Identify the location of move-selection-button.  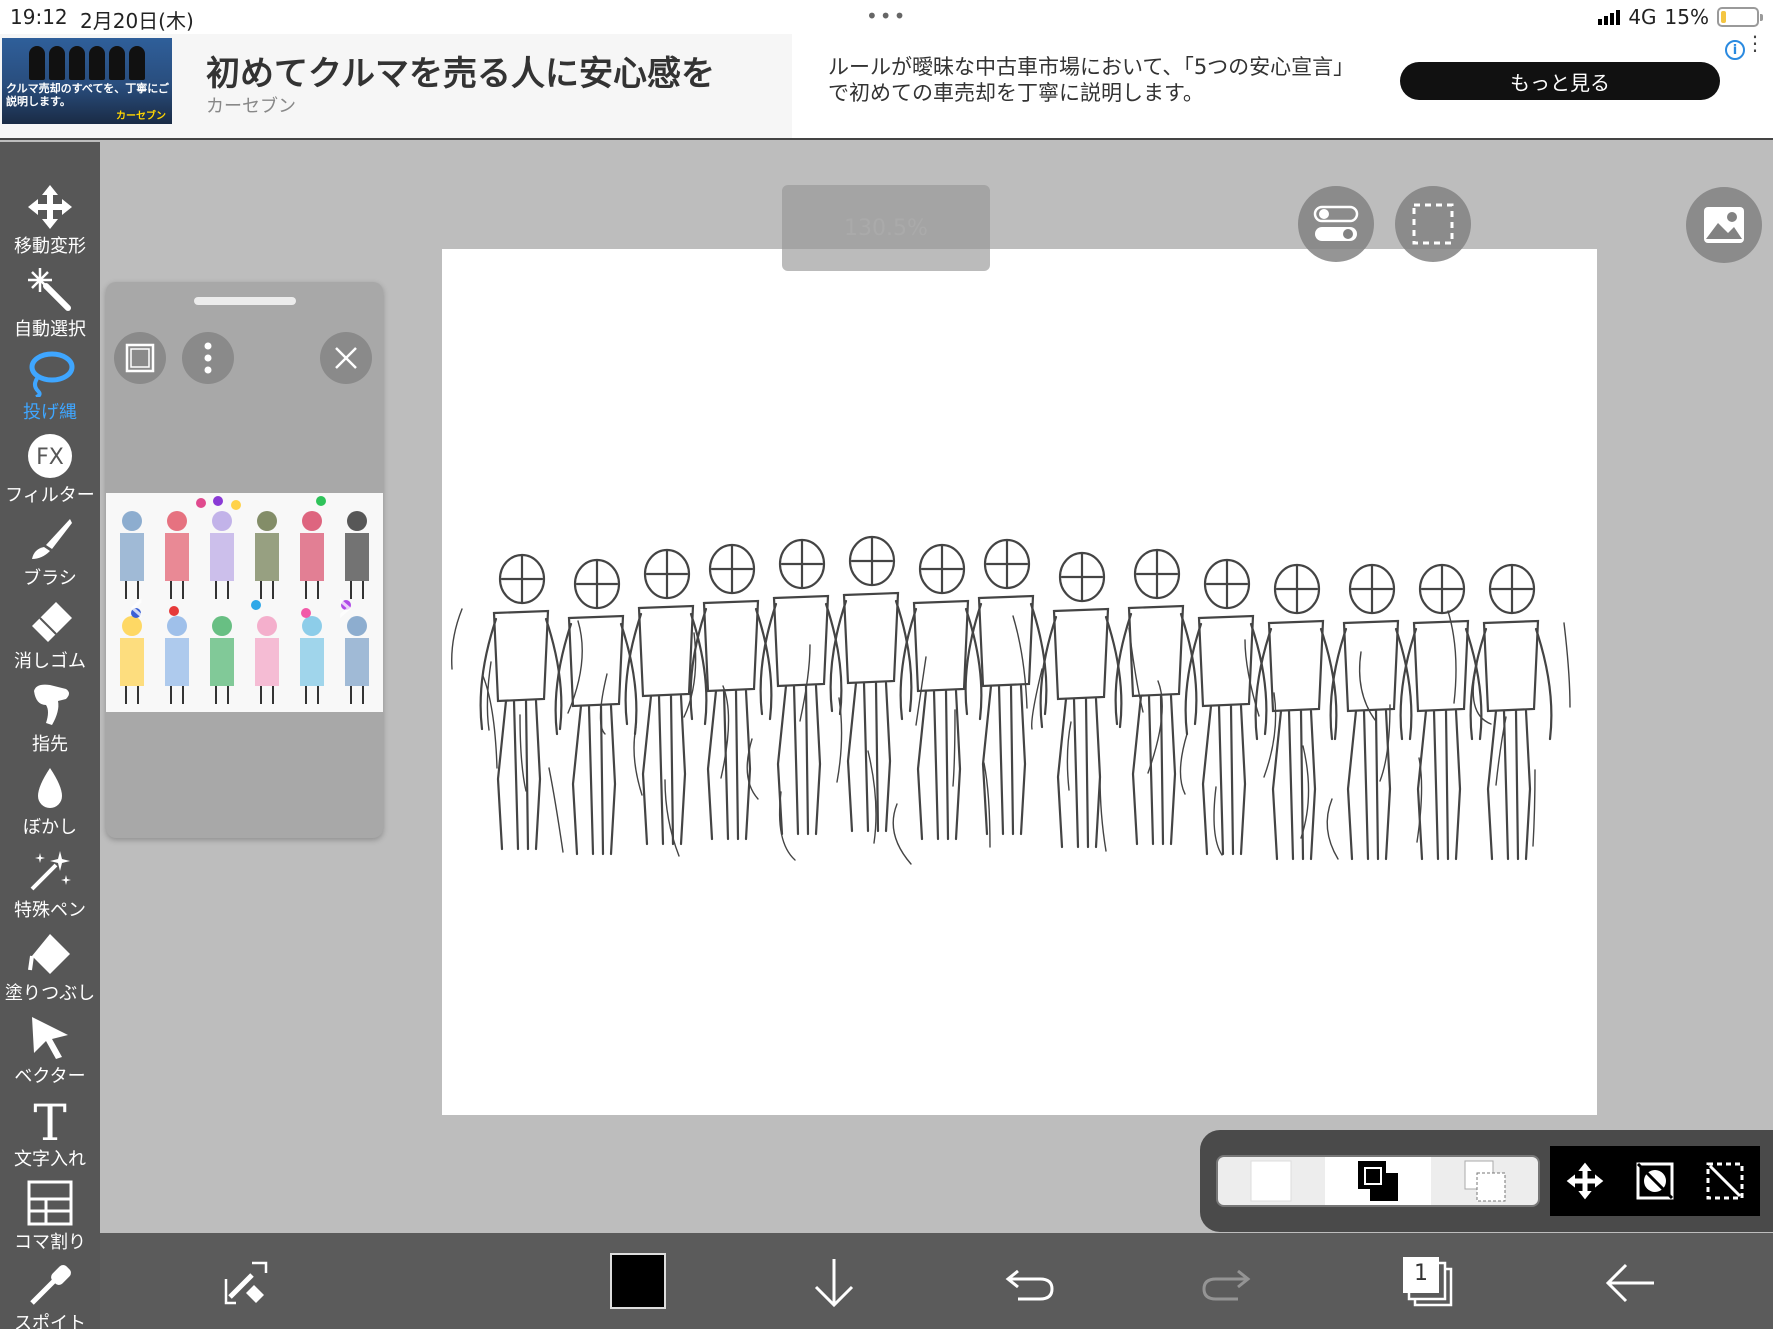
(1585, 1181).